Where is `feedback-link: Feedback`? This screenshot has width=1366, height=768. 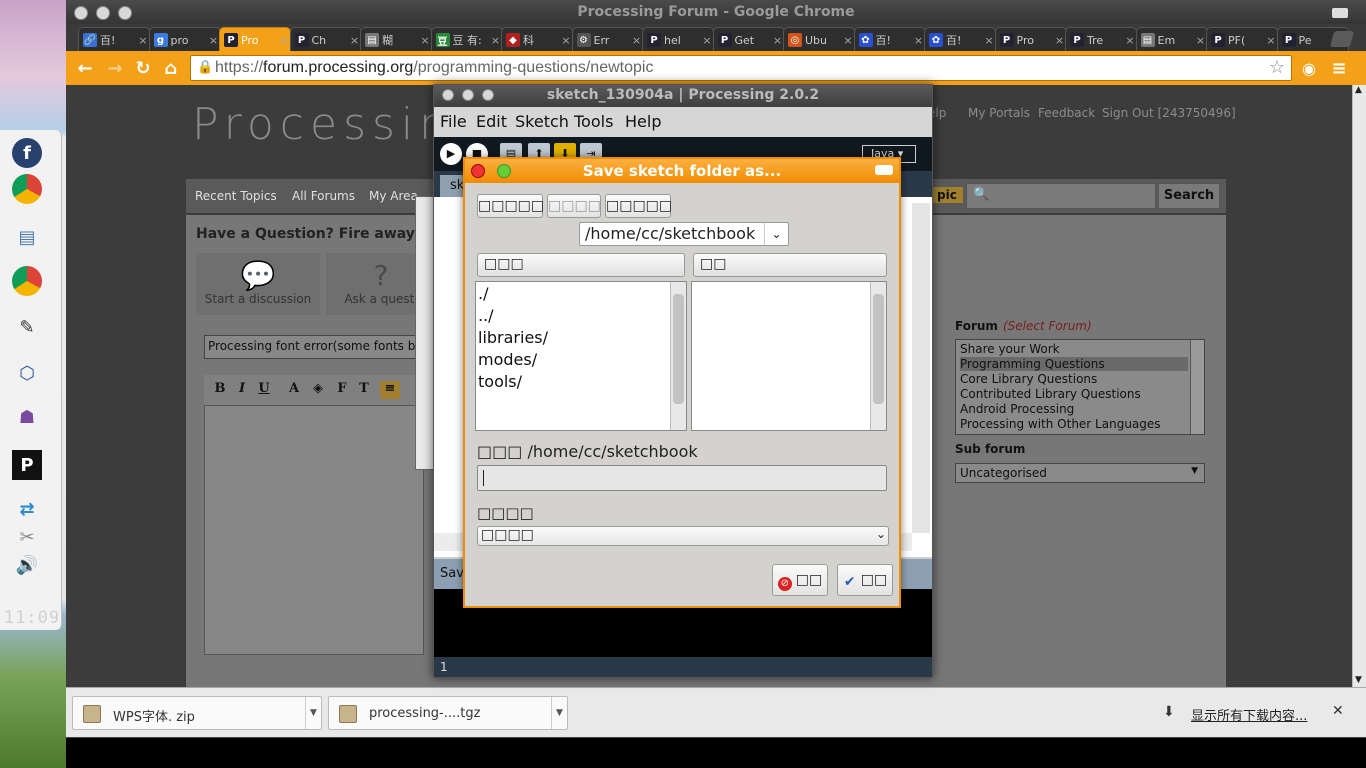 feedback-link: Feedback is located at coordinates (1066, 113).